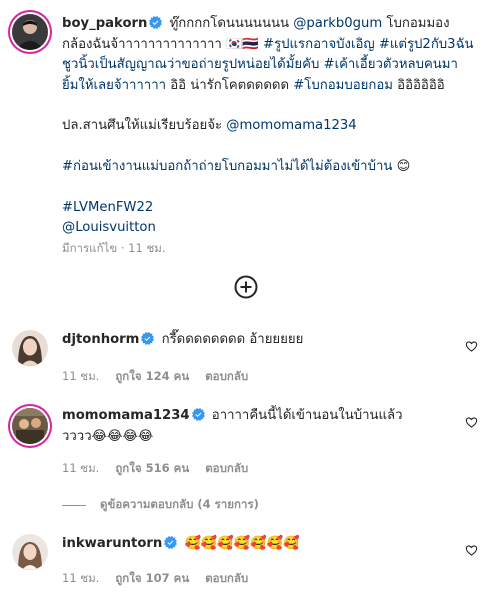  I want to click on caption-username: boy_pakorn, so click(104, 23).